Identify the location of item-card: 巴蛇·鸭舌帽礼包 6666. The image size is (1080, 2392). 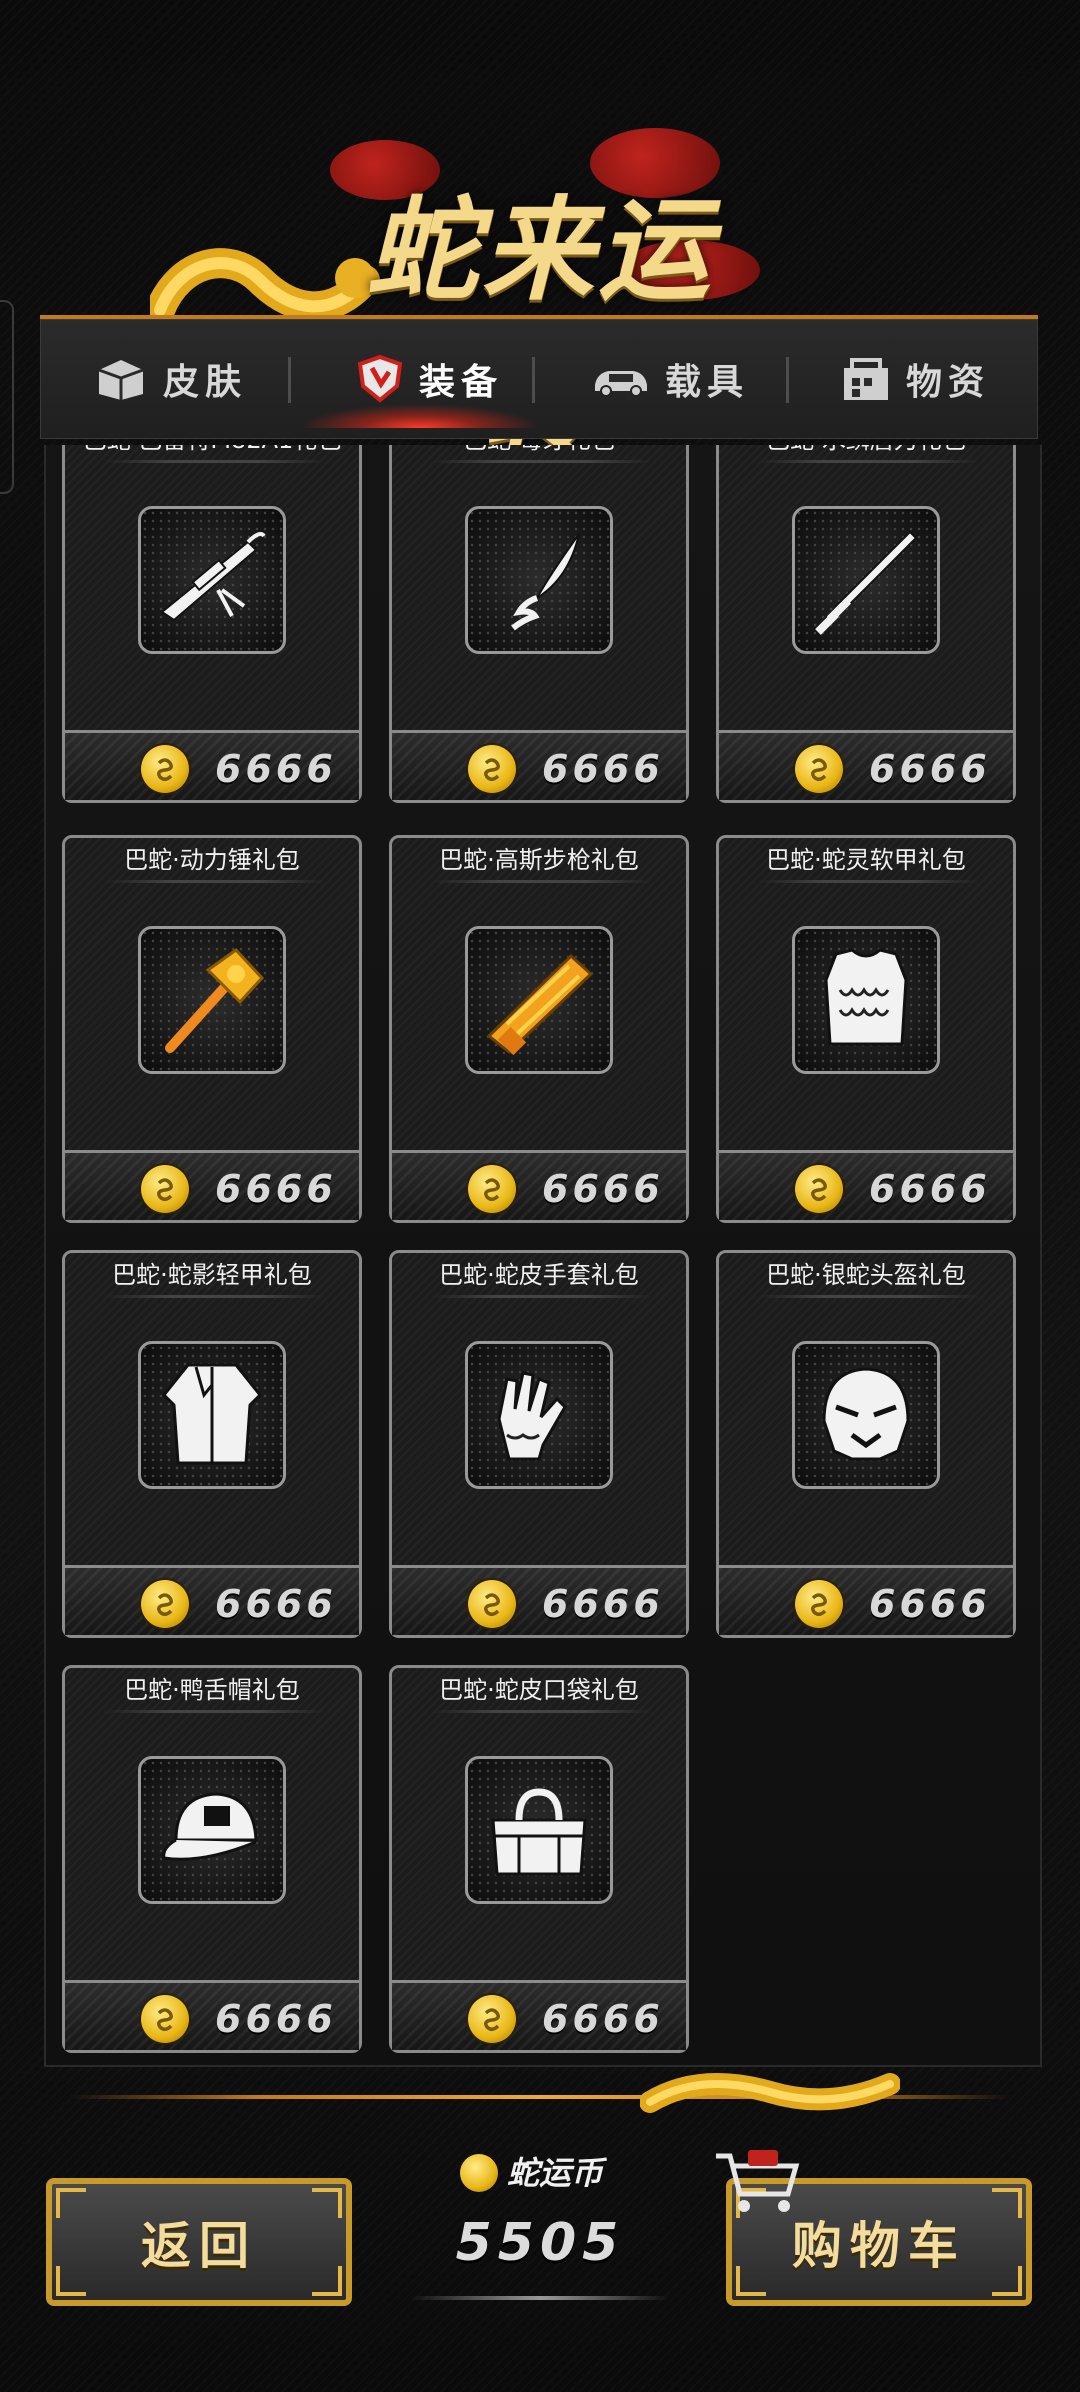
(212, 1859).